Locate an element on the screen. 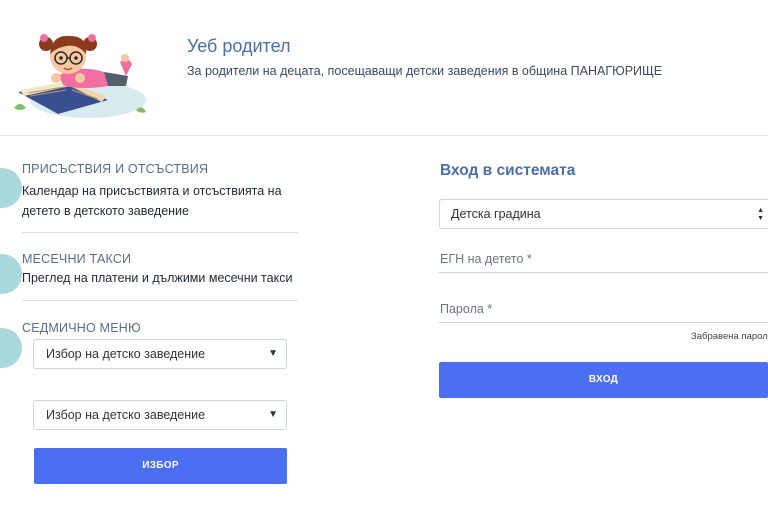  site-title: Уеб родител is located at coordinates (239, 46).